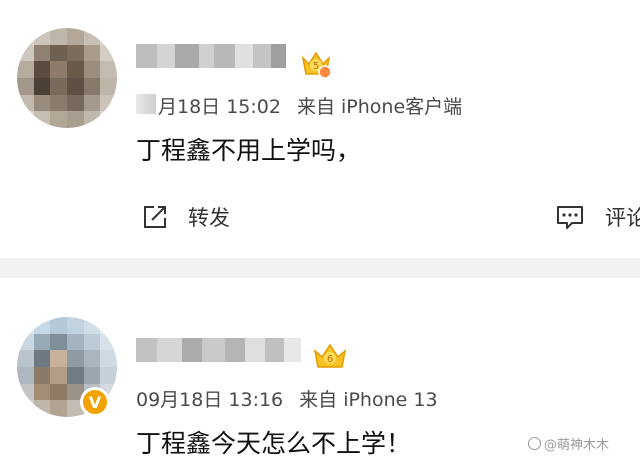  I want to click on repost-icon, so click(155, 217).